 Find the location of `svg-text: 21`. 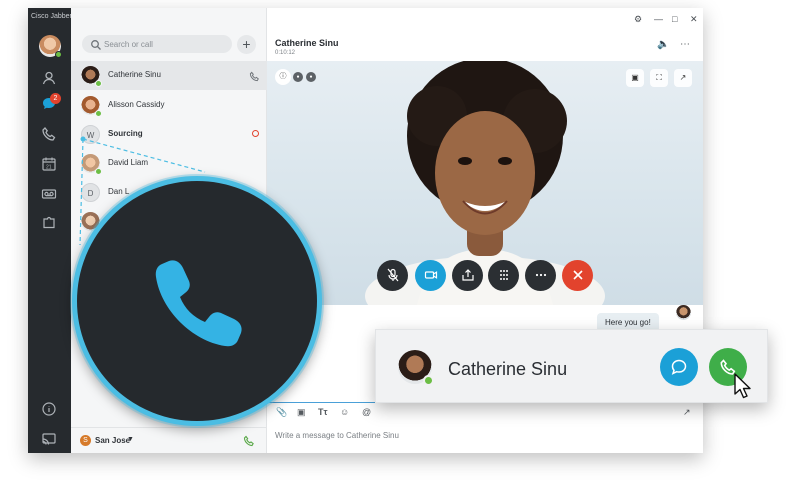

svg-text: 21 is located at coordinates (49, 168).